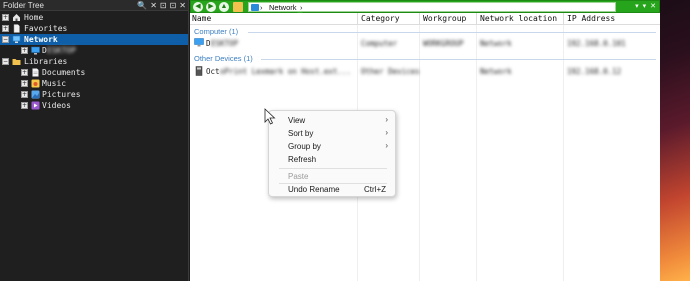 The image size is (690, 281). Describe the element at coordinates (46, 61) in the screenshot. I see `tree-item-label: Libraries` at that location.